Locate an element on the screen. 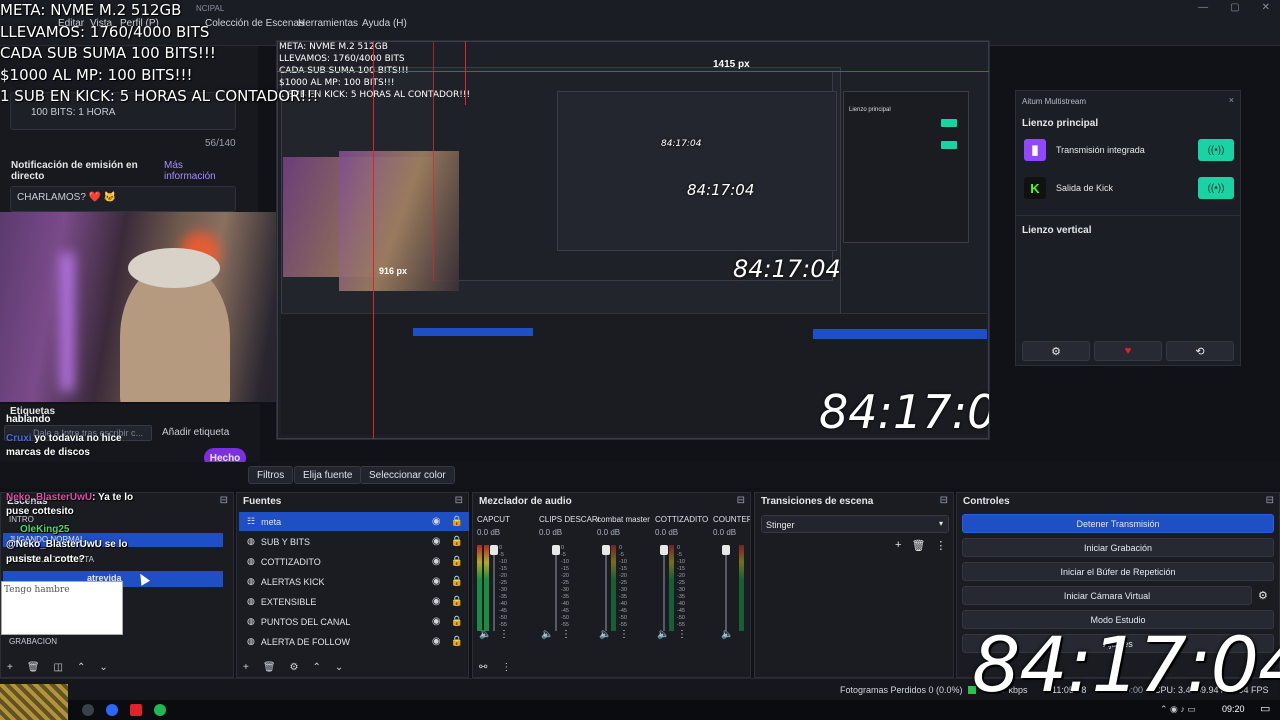 This screenshot has width=1280, height=720. source-type-icon: ☷ is located at coordinates (251, 521).